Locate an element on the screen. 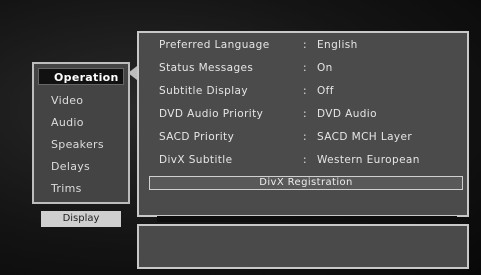  setting-value: On is located at coordinates (325, 68).